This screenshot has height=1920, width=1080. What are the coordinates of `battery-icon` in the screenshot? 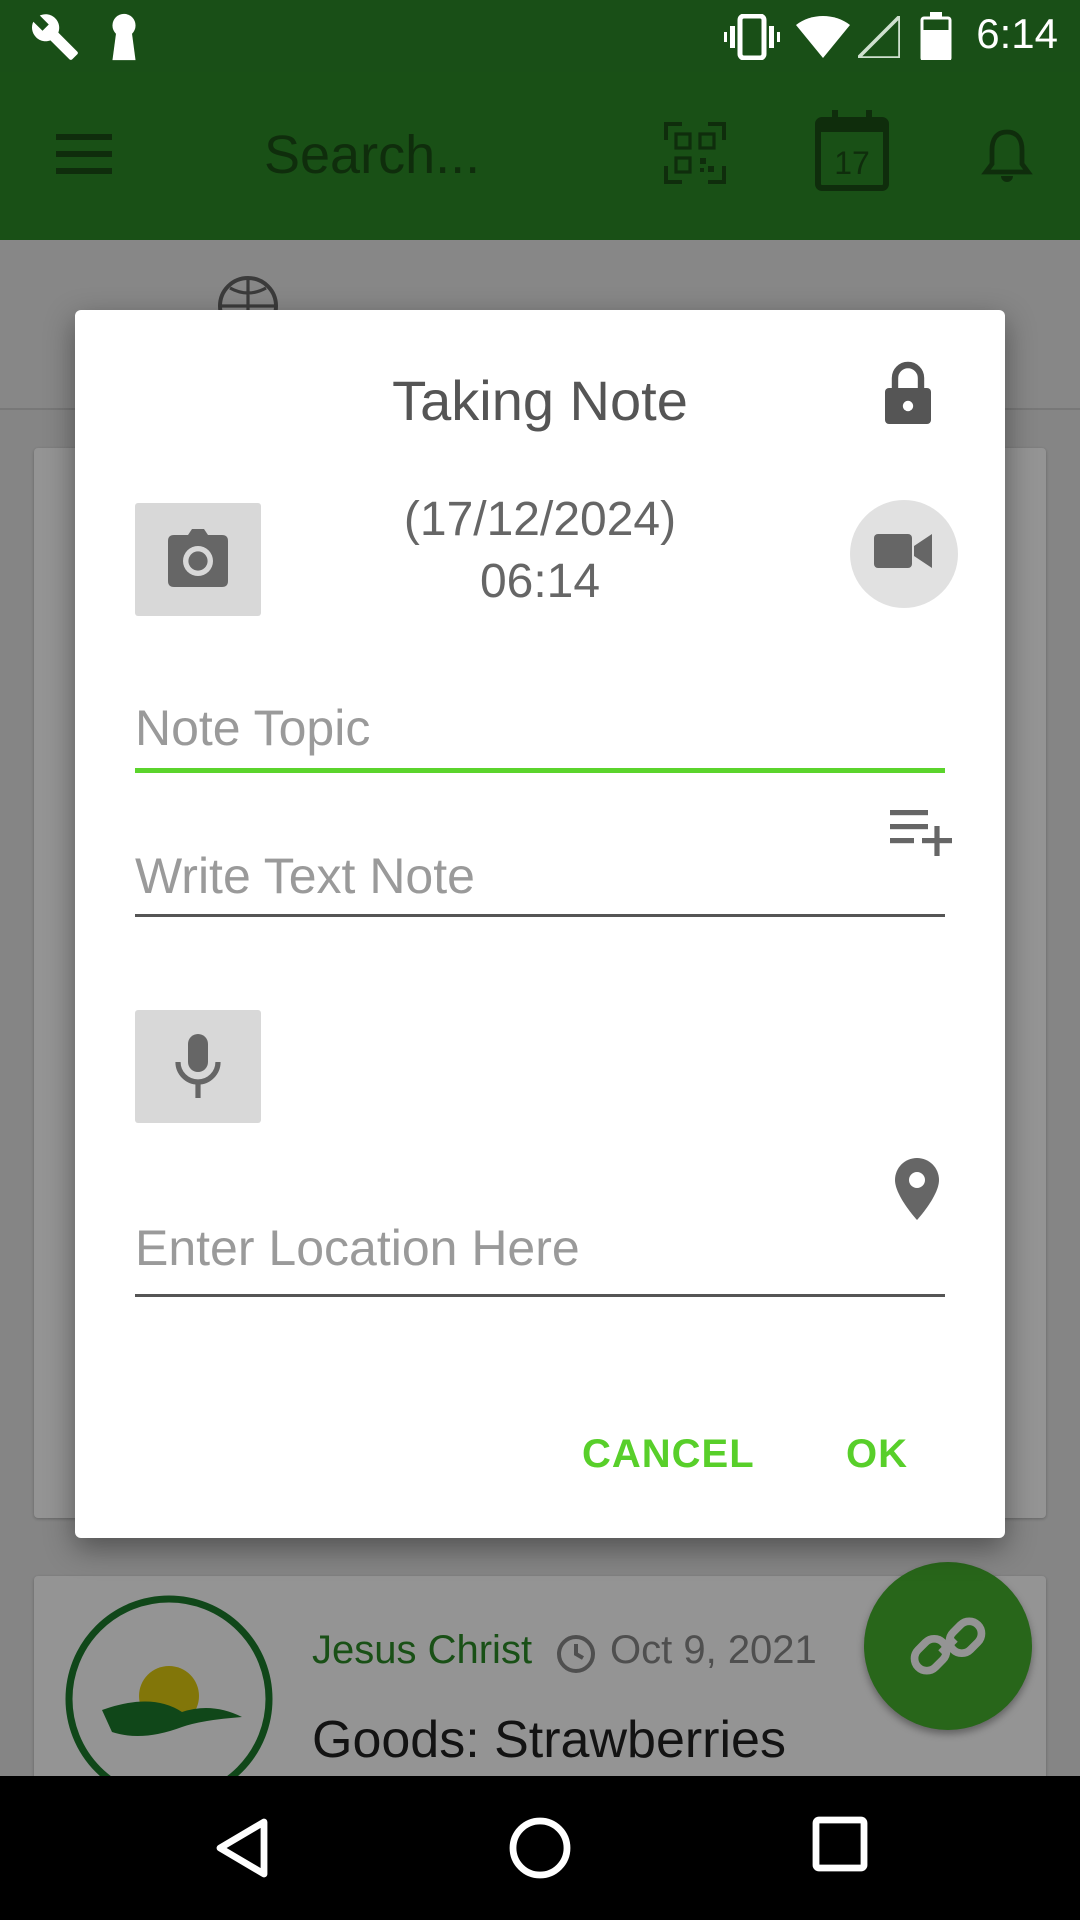 It's located at (936, 38).